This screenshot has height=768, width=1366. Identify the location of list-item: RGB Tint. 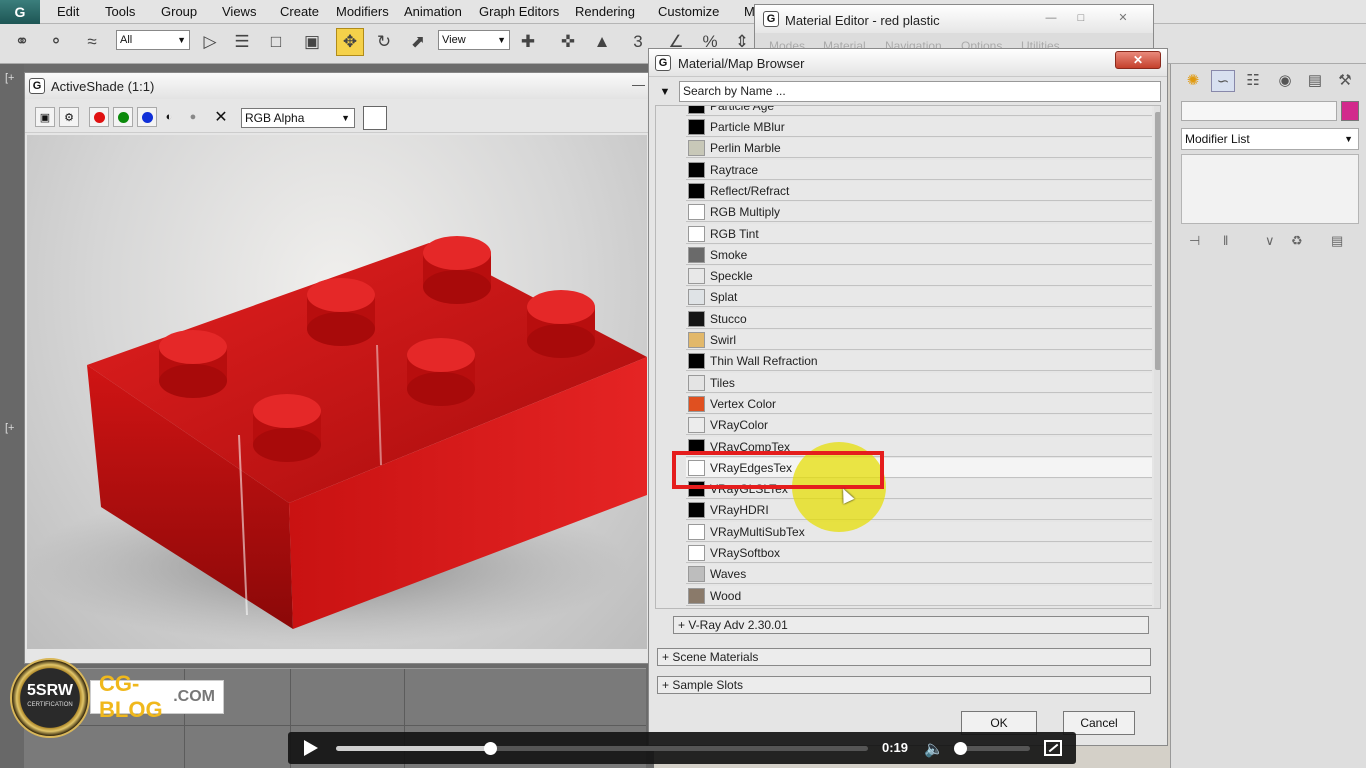
(919, 233).